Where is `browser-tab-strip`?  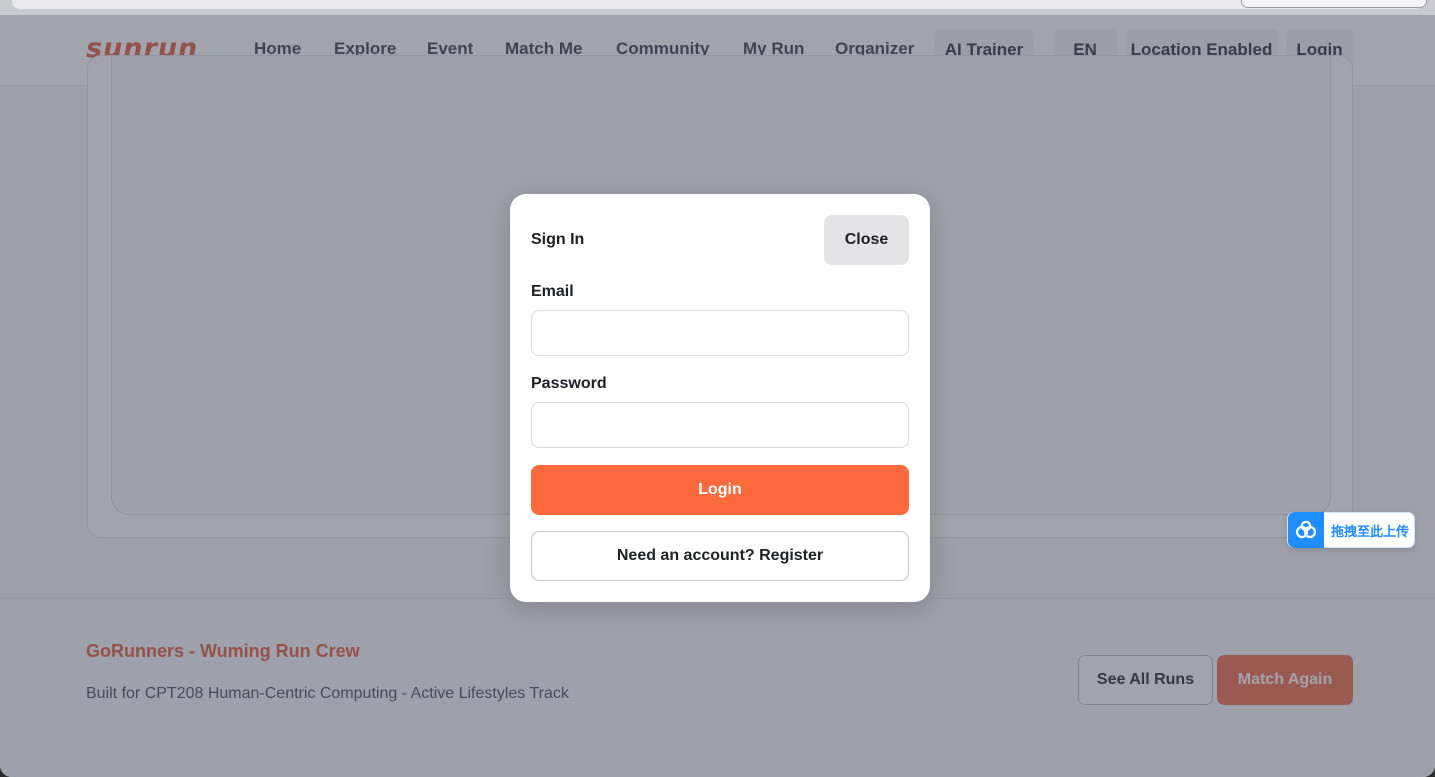
browser-tab-strip is located at coordinates (717, 4).